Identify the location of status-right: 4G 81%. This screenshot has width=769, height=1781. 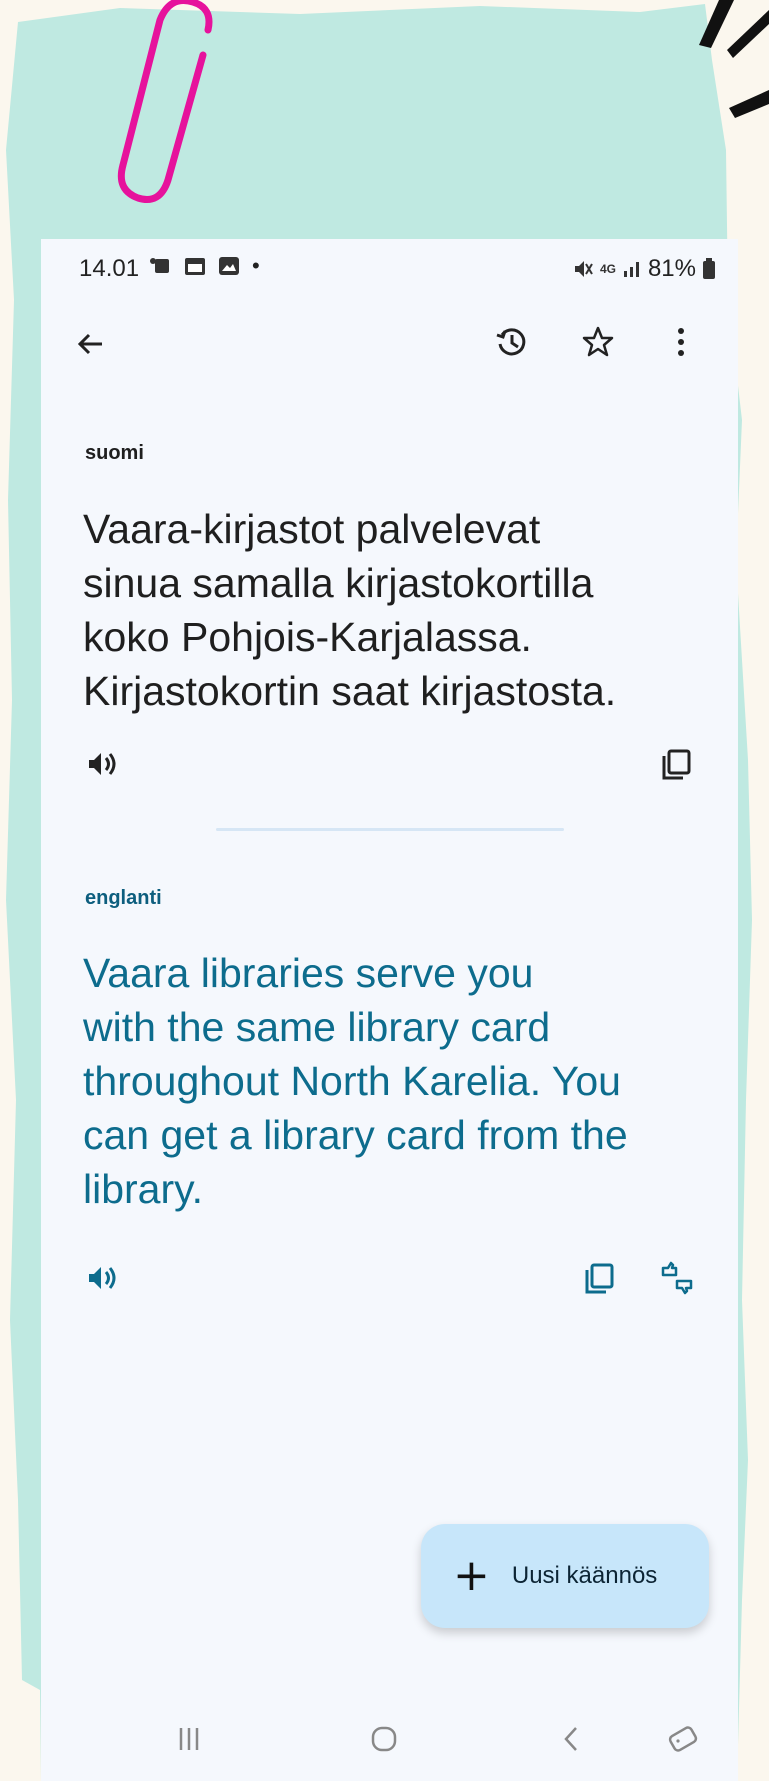
(644, 269).